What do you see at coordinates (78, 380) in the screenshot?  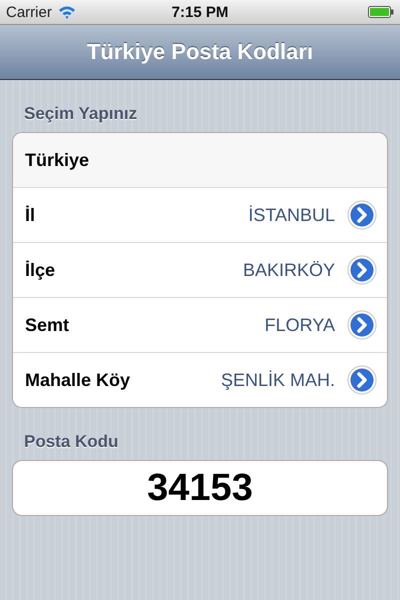 I see `row-label: Mahalle Köy` at bounding box center [78, 380].